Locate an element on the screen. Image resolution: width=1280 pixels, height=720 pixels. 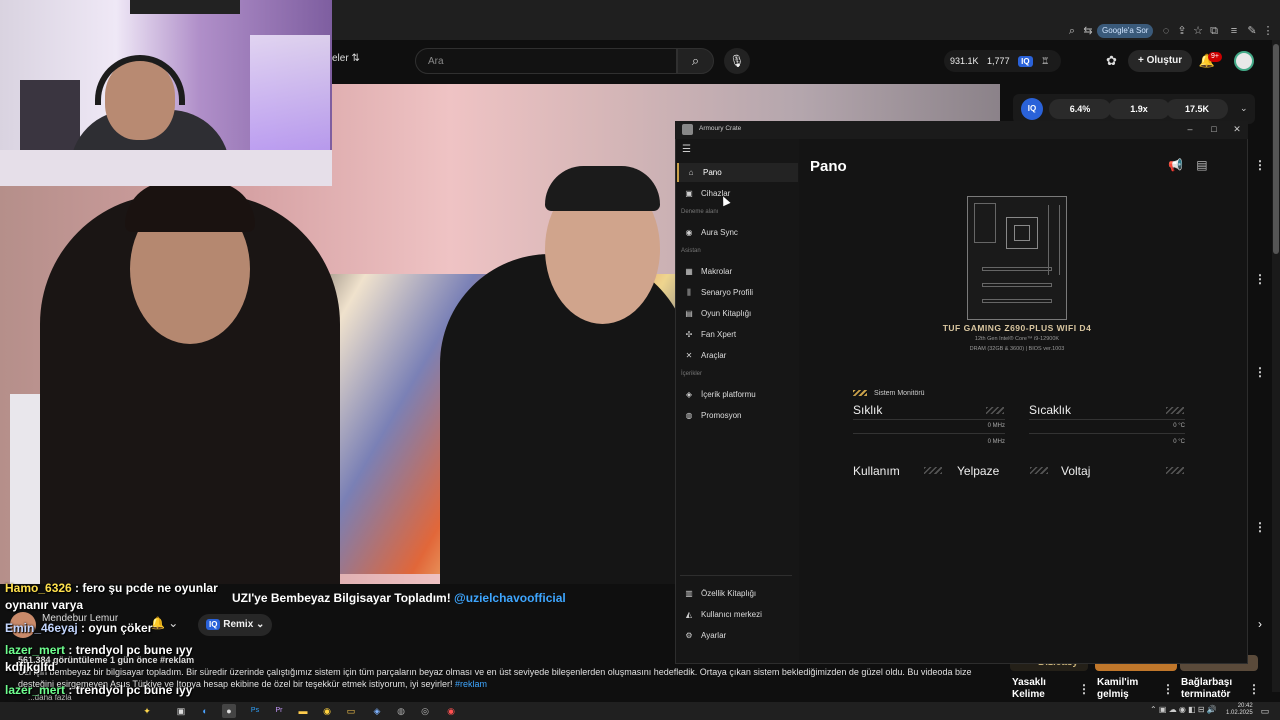
account-avatar is located at coordinates (1244, 61).